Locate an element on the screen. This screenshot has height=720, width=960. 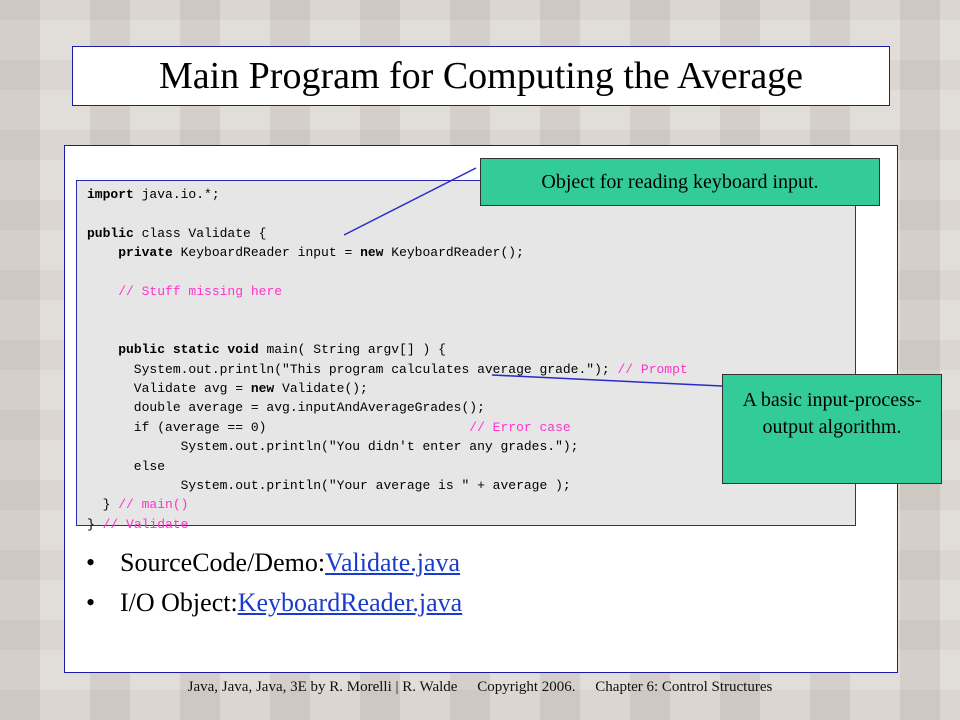
footer-chapter: Chapter 6: Control Structures is located at coordinates (684, 687).